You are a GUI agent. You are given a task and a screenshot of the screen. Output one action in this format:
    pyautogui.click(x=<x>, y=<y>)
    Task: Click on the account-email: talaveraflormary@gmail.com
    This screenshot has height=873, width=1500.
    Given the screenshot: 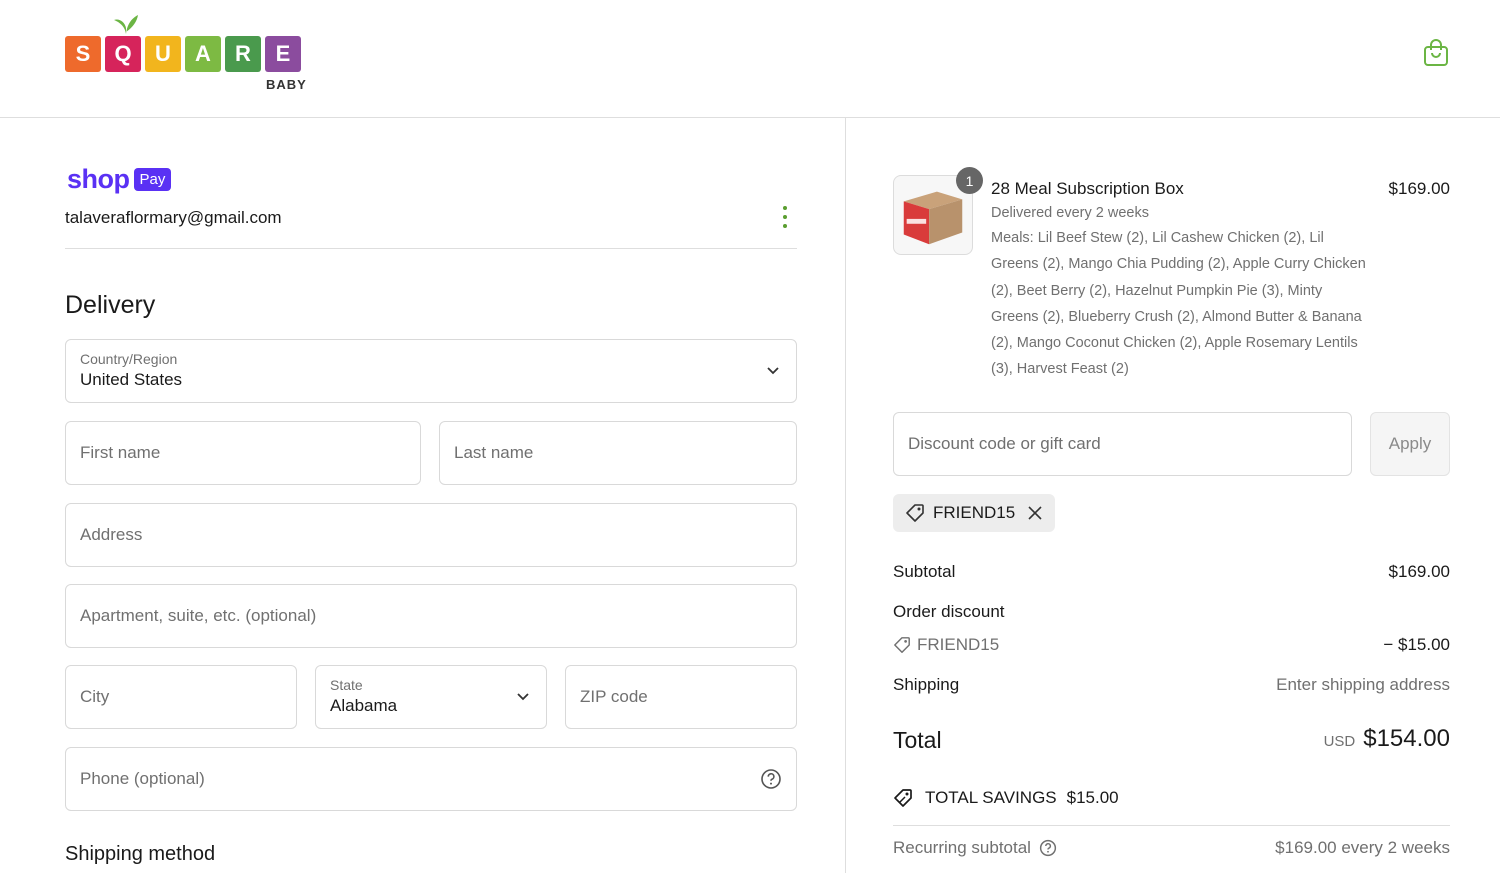 What is the action you would take?
    pyautogui.click(x=173, y=217)
    